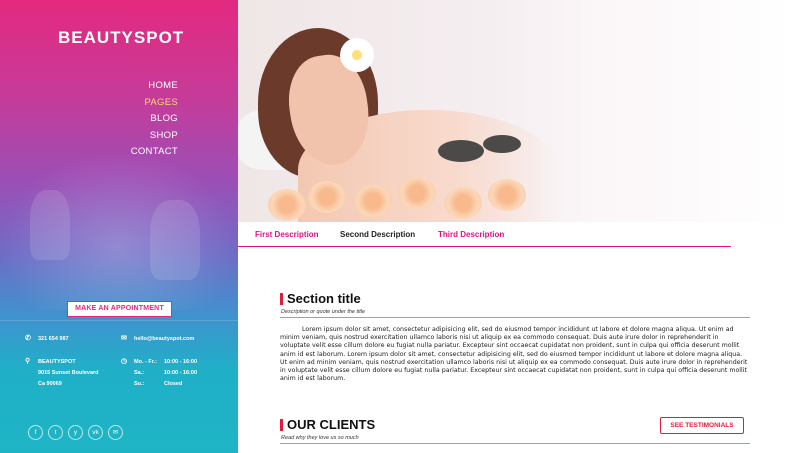 The width and height of the screenshot is (794, 453). What do you see at coordinates (95, 432) in the screenshot?
I see `vk-icon: vk` at bounding box center [95, 432].